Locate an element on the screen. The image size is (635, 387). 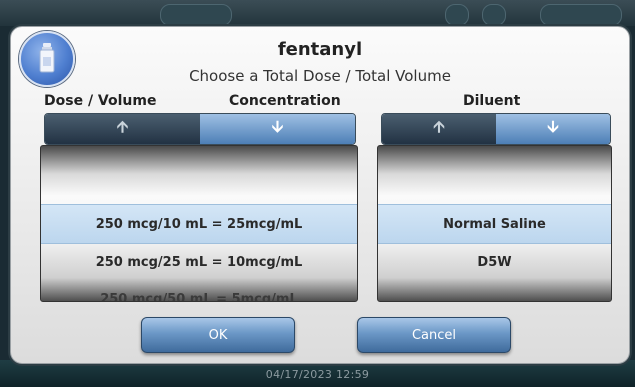
dose-list-item: 250 mcg/10 mL = 25mcg/mL is located at coordinates (199, 224).